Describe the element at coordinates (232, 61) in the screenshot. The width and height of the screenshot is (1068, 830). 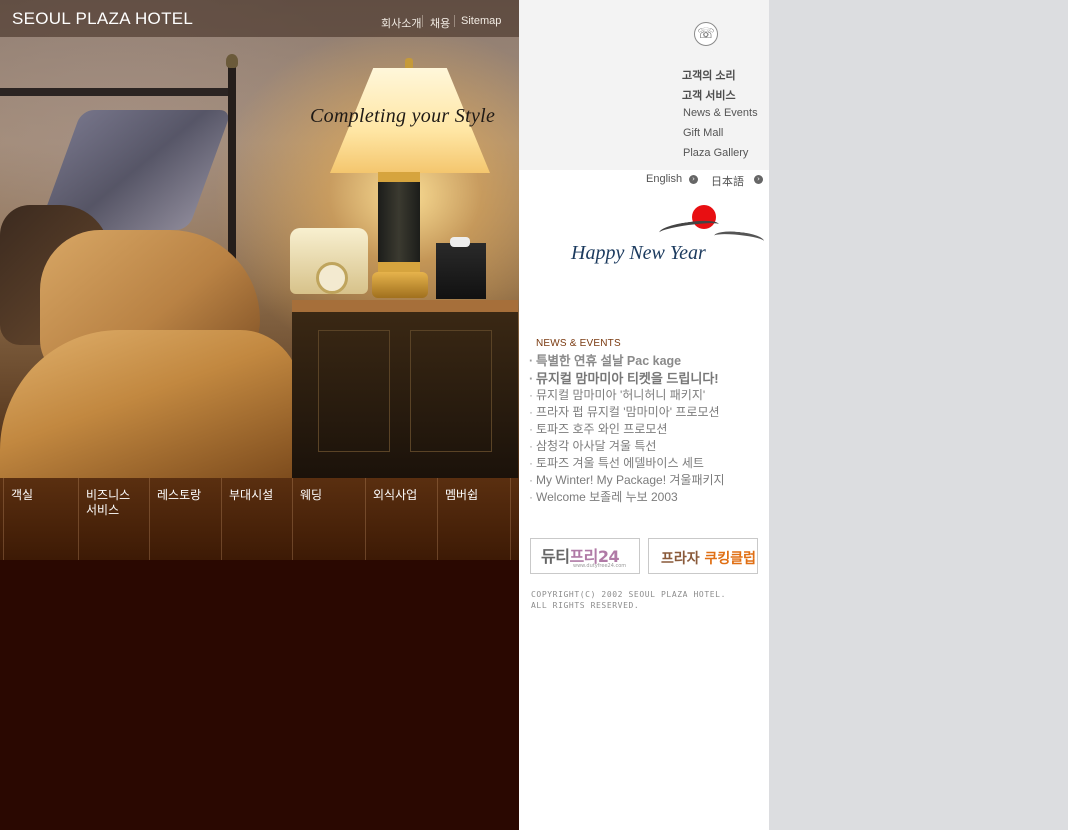
I see `bedpost-finial` at that location.